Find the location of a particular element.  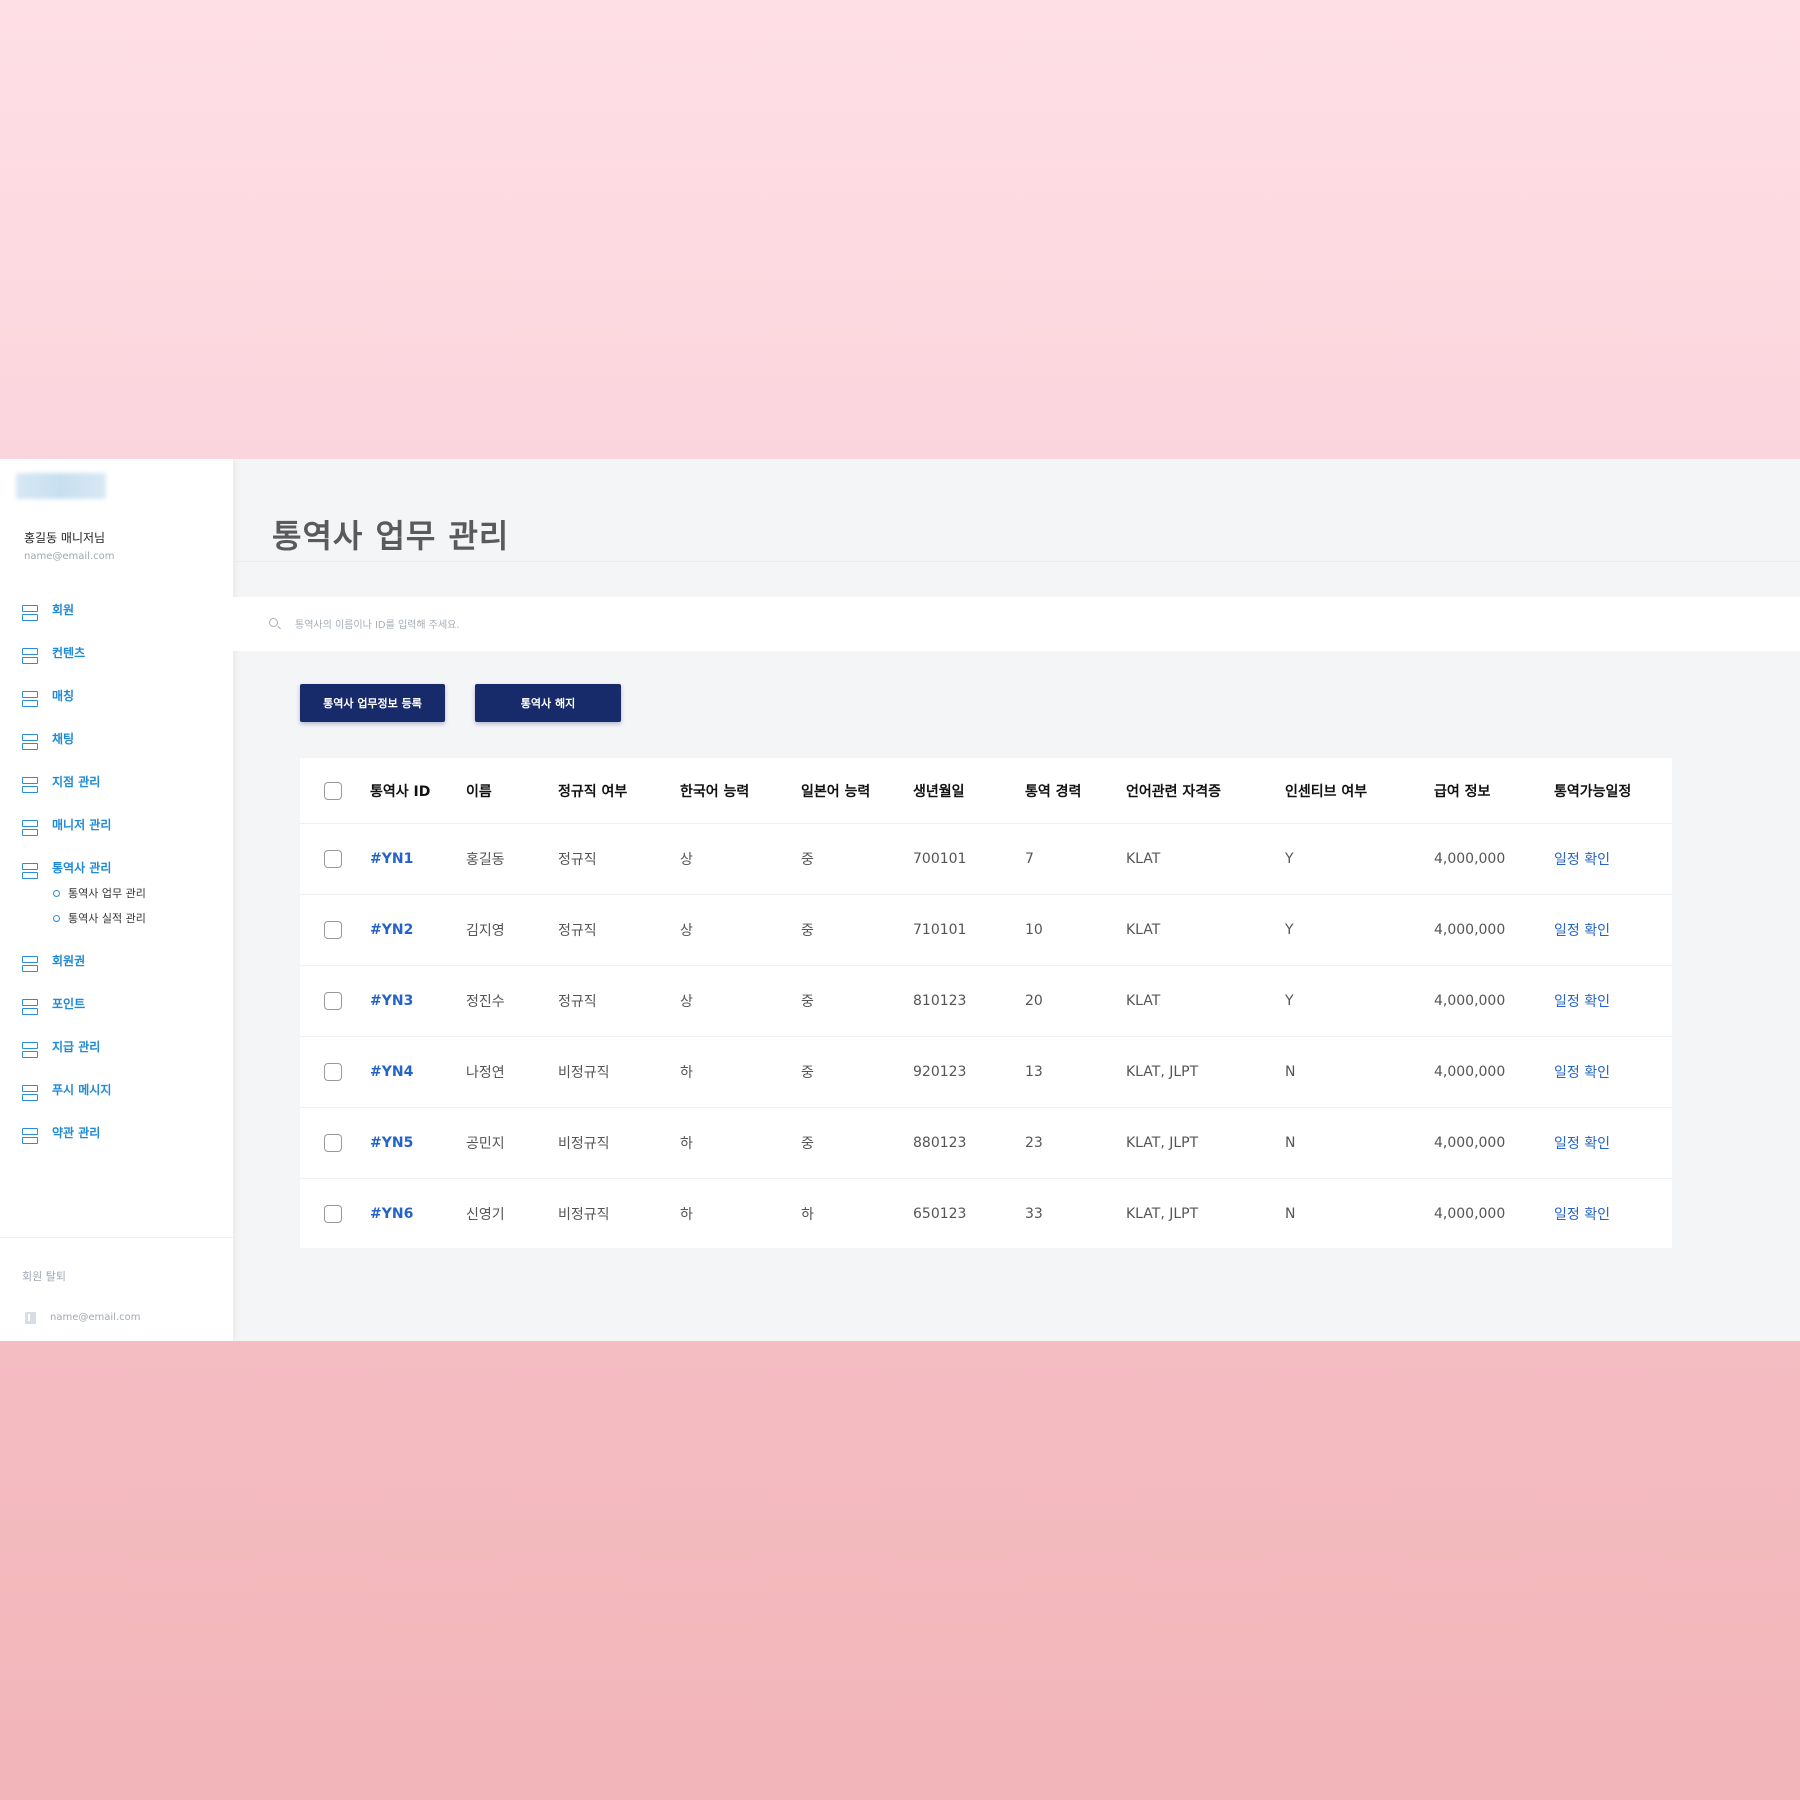

sidebar-item-contents: 컨텐츠 is located at coordinates (53, 656).